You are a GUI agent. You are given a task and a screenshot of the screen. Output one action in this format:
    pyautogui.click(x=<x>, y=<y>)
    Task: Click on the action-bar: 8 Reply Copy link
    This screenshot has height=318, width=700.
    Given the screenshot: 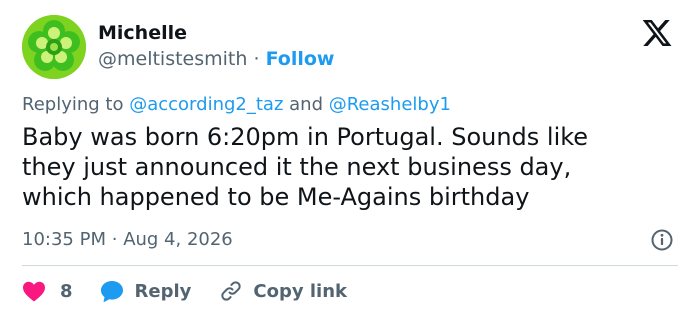 What is the action you would take?
    pyautogui.click(x=184, y=291)
    